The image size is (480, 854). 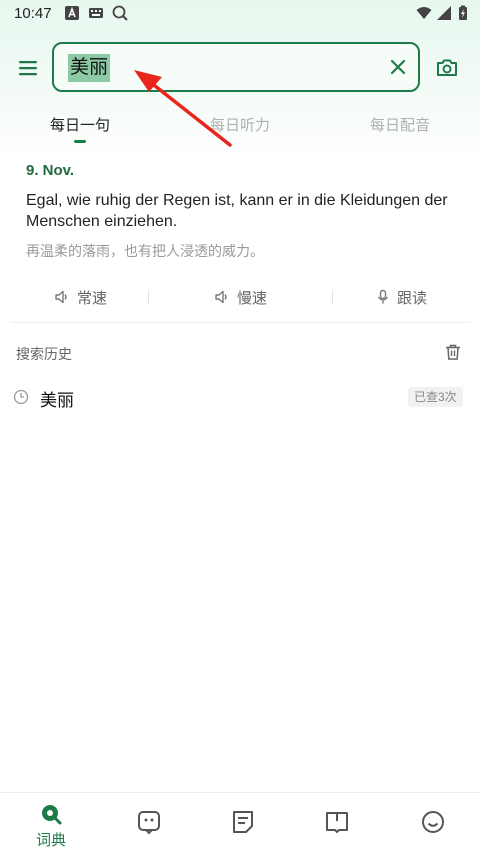 I want to click on history-item-word: 美丽, so click(x=57, y=400).